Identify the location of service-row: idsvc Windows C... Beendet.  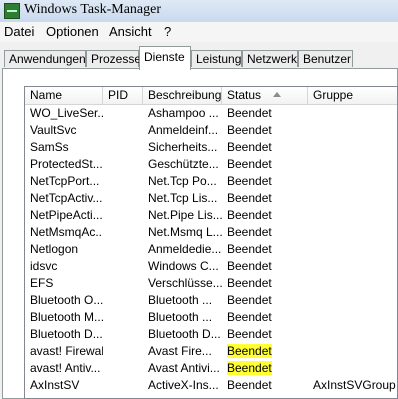
(211, 266).